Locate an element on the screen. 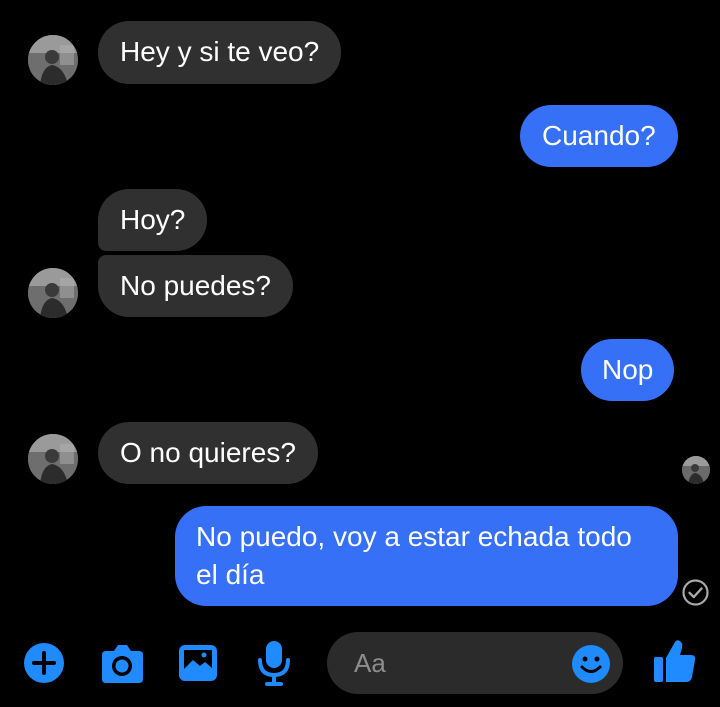 The height and width of the screenshot is (707, 720). message-text: Hey y si te veo? is located at coordinates (220, 51).